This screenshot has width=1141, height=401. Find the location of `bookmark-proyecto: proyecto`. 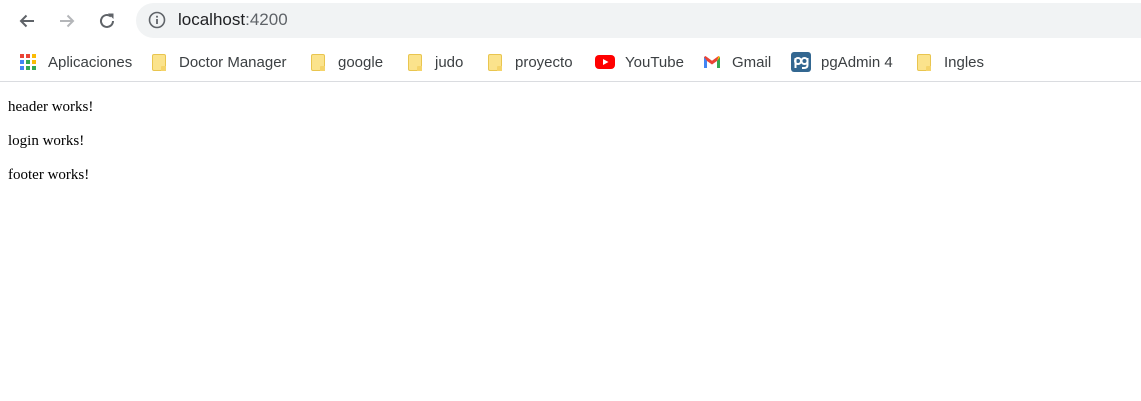

bookmark-proyecto: proyecto is located at coordinates (530, 62).